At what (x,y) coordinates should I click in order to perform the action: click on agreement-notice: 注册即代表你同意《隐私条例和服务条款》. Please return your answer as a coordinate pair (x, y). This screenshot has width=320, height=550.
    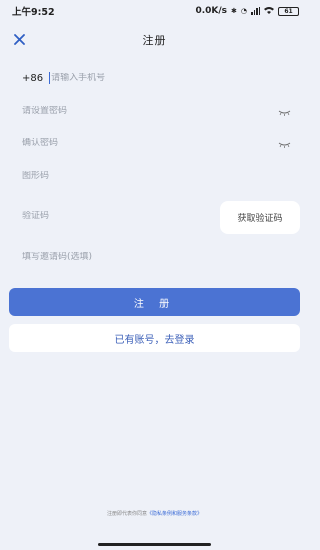
    Looking at the image, I should click on (154, 513).